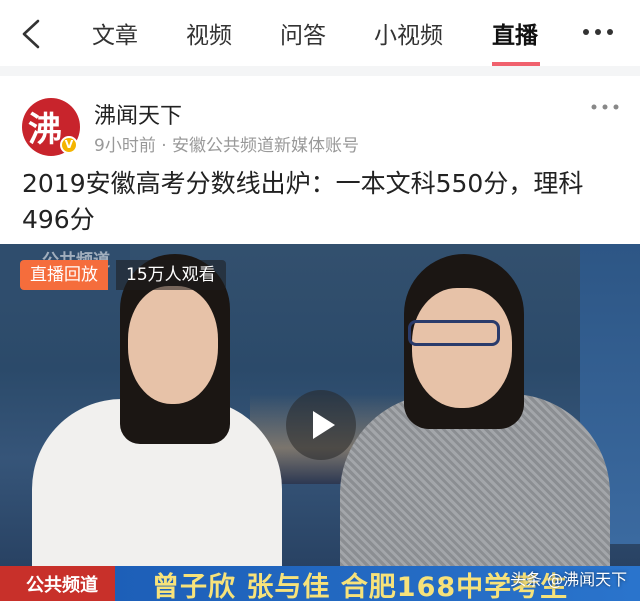  What do you see at coordinates (227, 146) in the screenshot?
I see `post-meta: 9小时前 · 安徽公共频道新媒体账号` at bounding box center [227, 146].